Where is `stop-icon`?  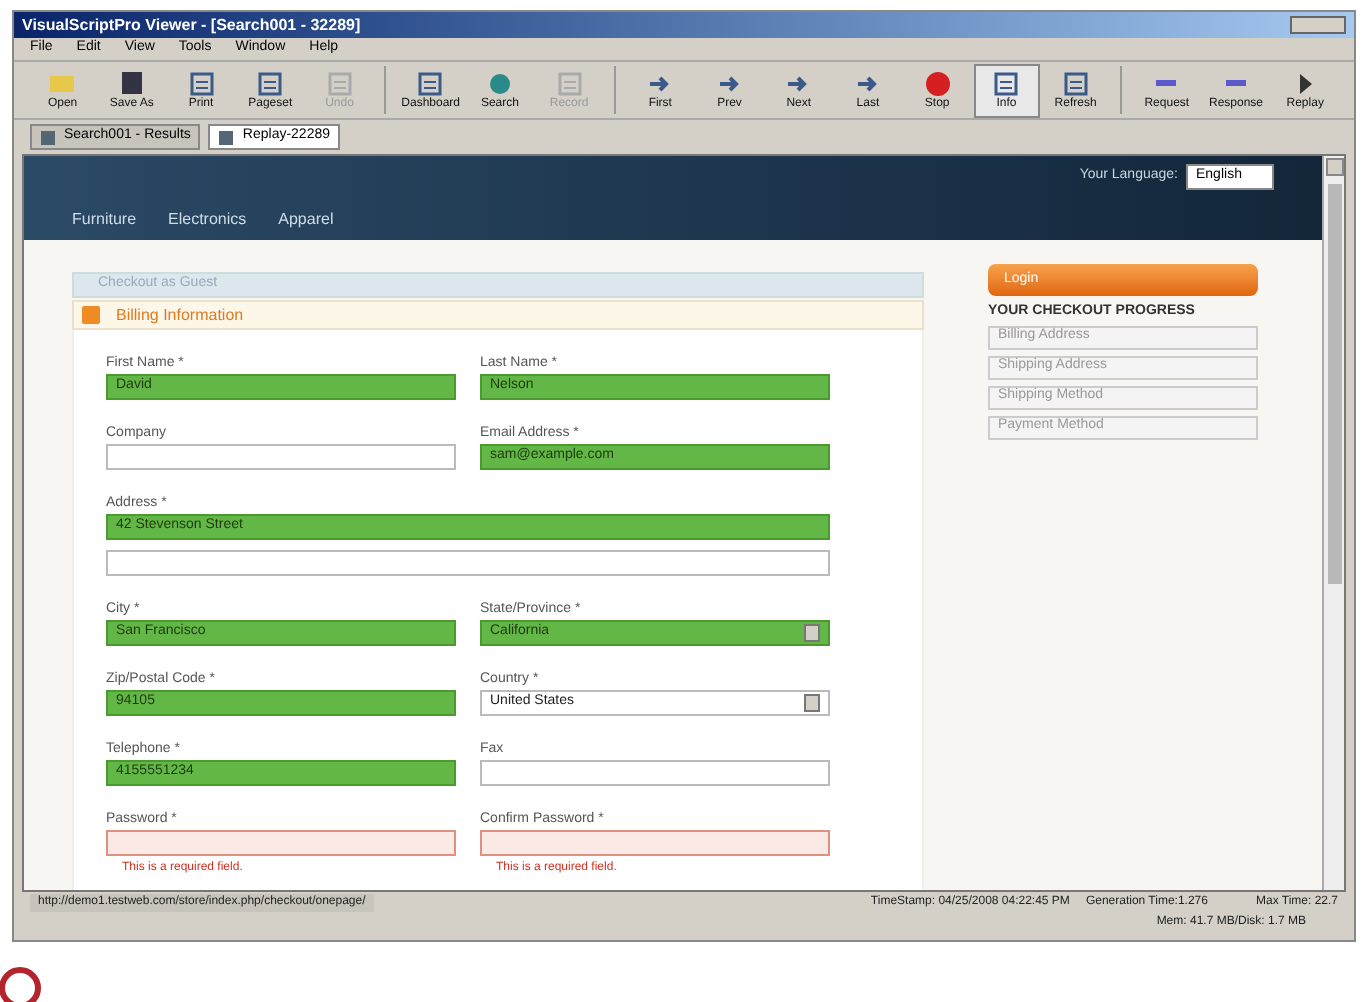
stop-icon is located at coordinates (937, 84).